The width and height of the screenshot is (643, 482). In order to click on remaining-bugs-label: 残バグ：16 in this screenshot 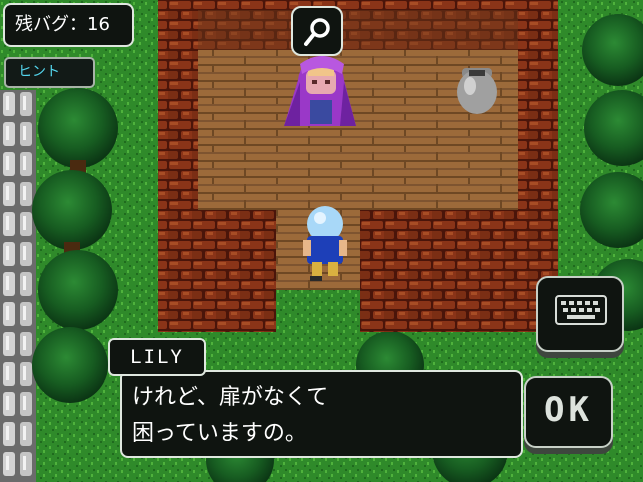, I will do `click(62, 24)`.